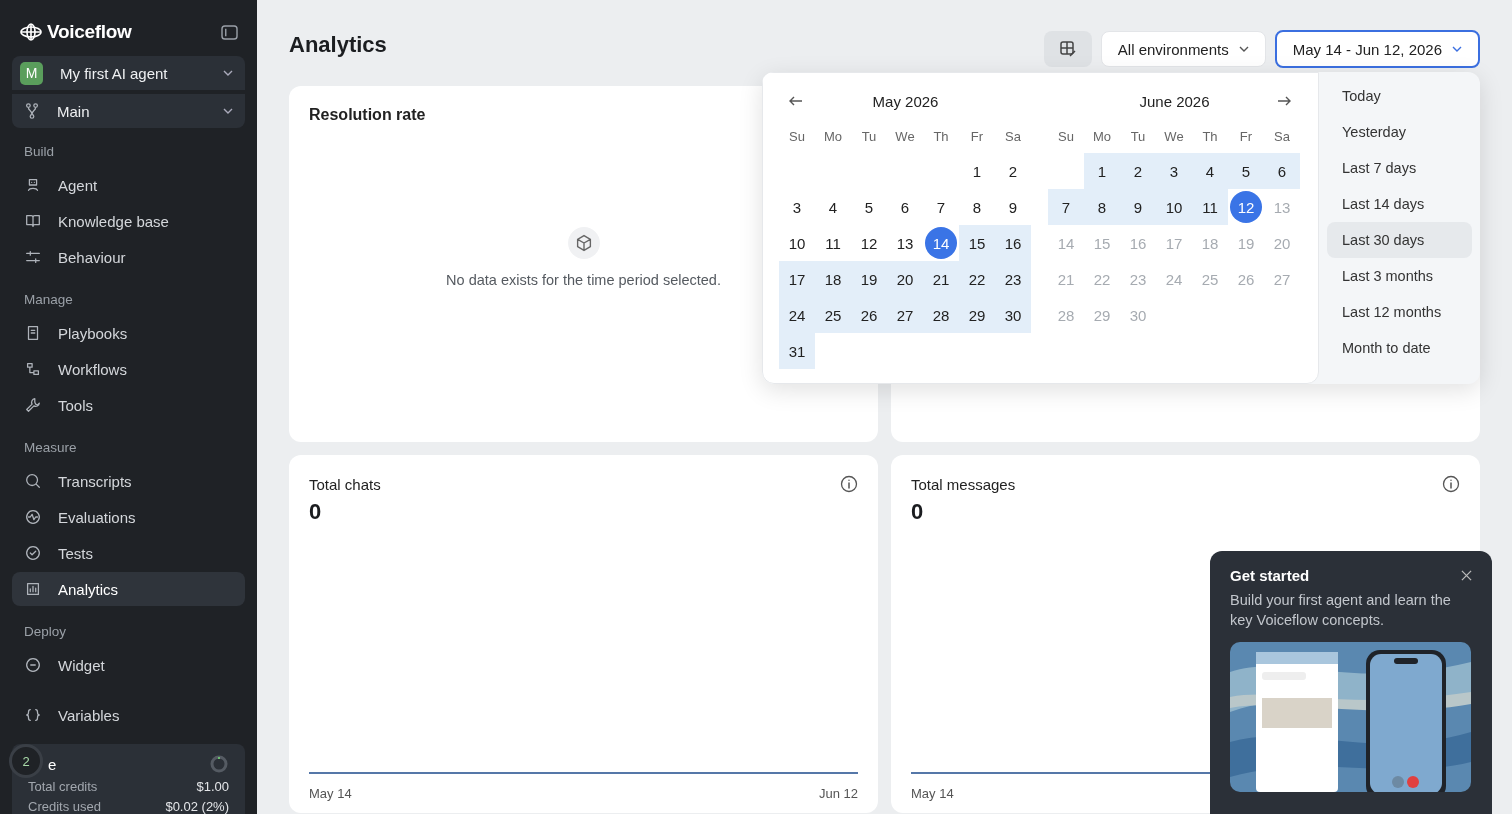 This screenshot has height=814, width=1512. Describe the element at coordinates (52, 764) in the screenshot. I see `credits-label: e` at that location.